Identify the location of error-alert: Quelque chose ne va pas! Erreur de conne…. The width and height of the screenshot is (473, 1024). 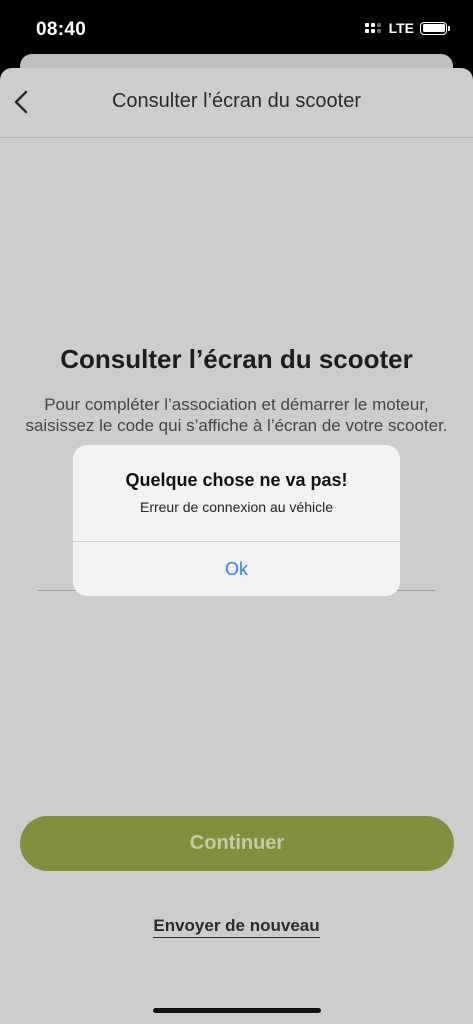
(236, 520).